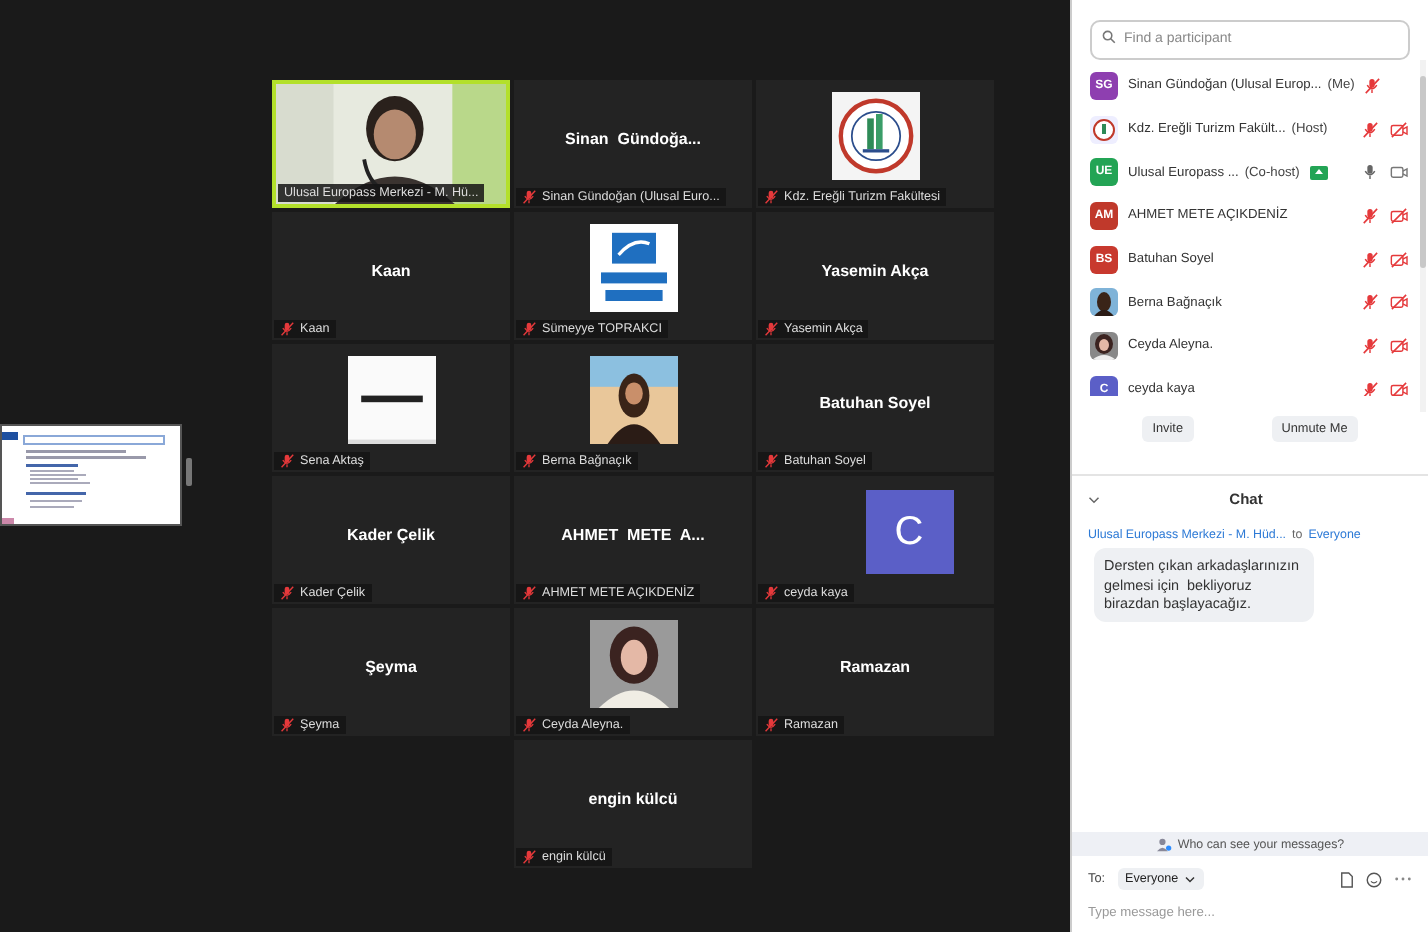  I want to click on participant-name: Kaan, so click(391, 270).